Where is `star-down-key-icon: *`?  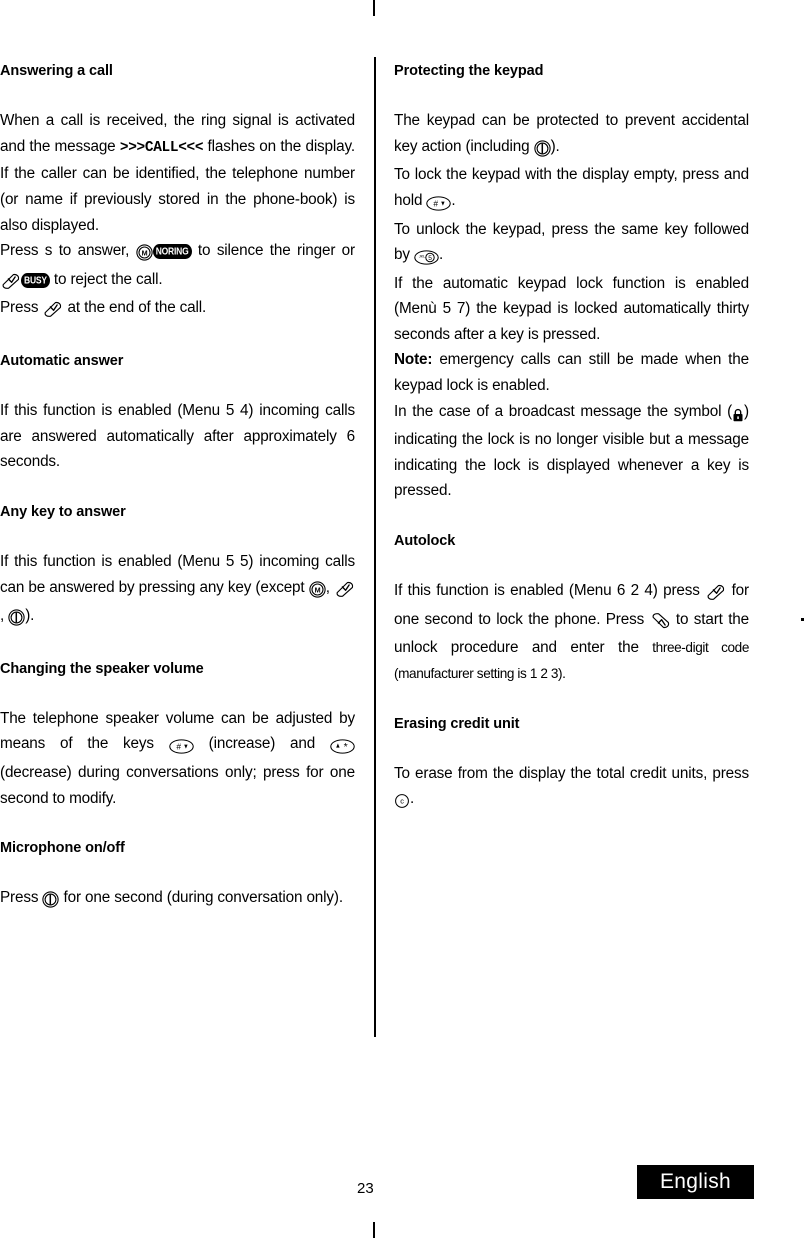 star-down-key-icon: * is located at coordinates (342, 747).